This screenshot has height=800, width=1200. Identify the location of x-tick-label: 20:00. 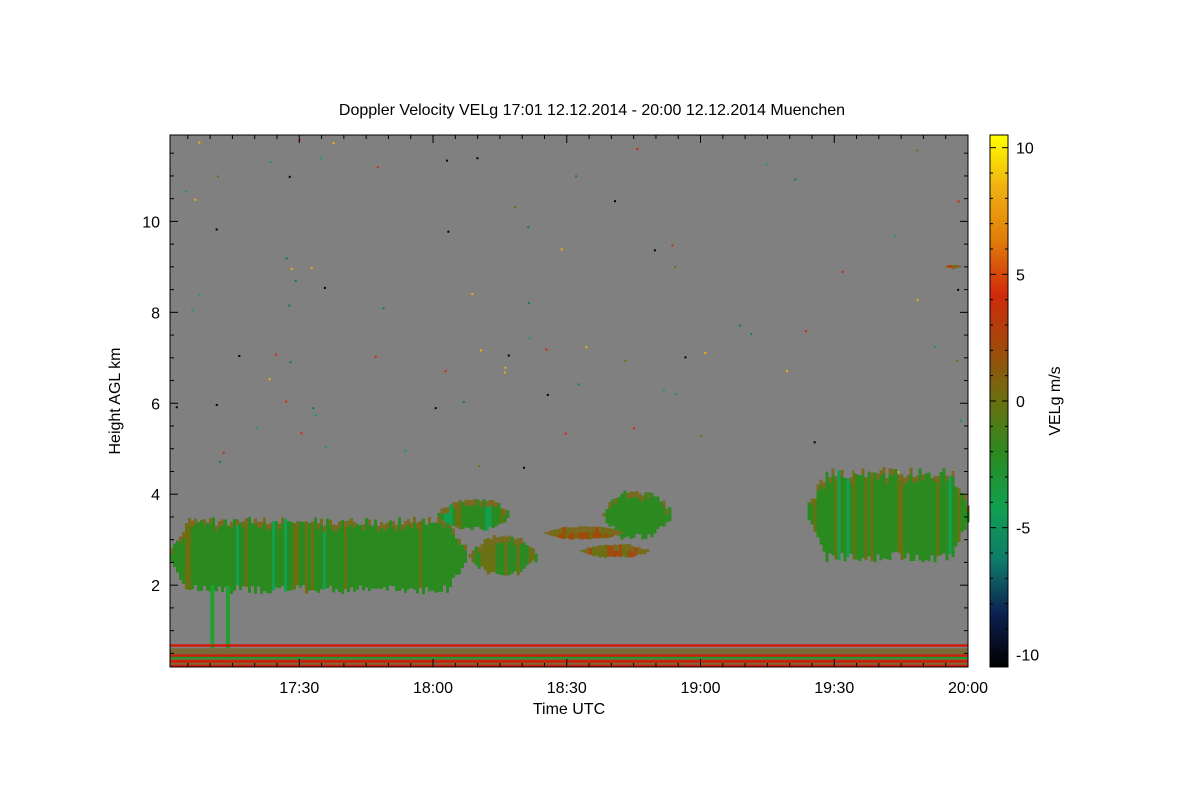
(968, 688).